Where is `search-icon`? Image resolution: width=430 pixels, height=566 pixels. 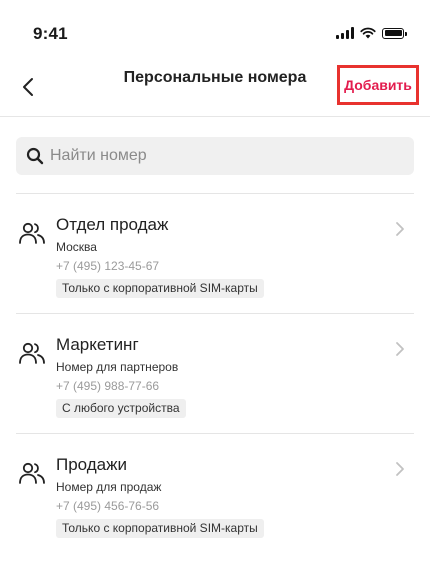
search-icon is located at coordinates (35, 156).